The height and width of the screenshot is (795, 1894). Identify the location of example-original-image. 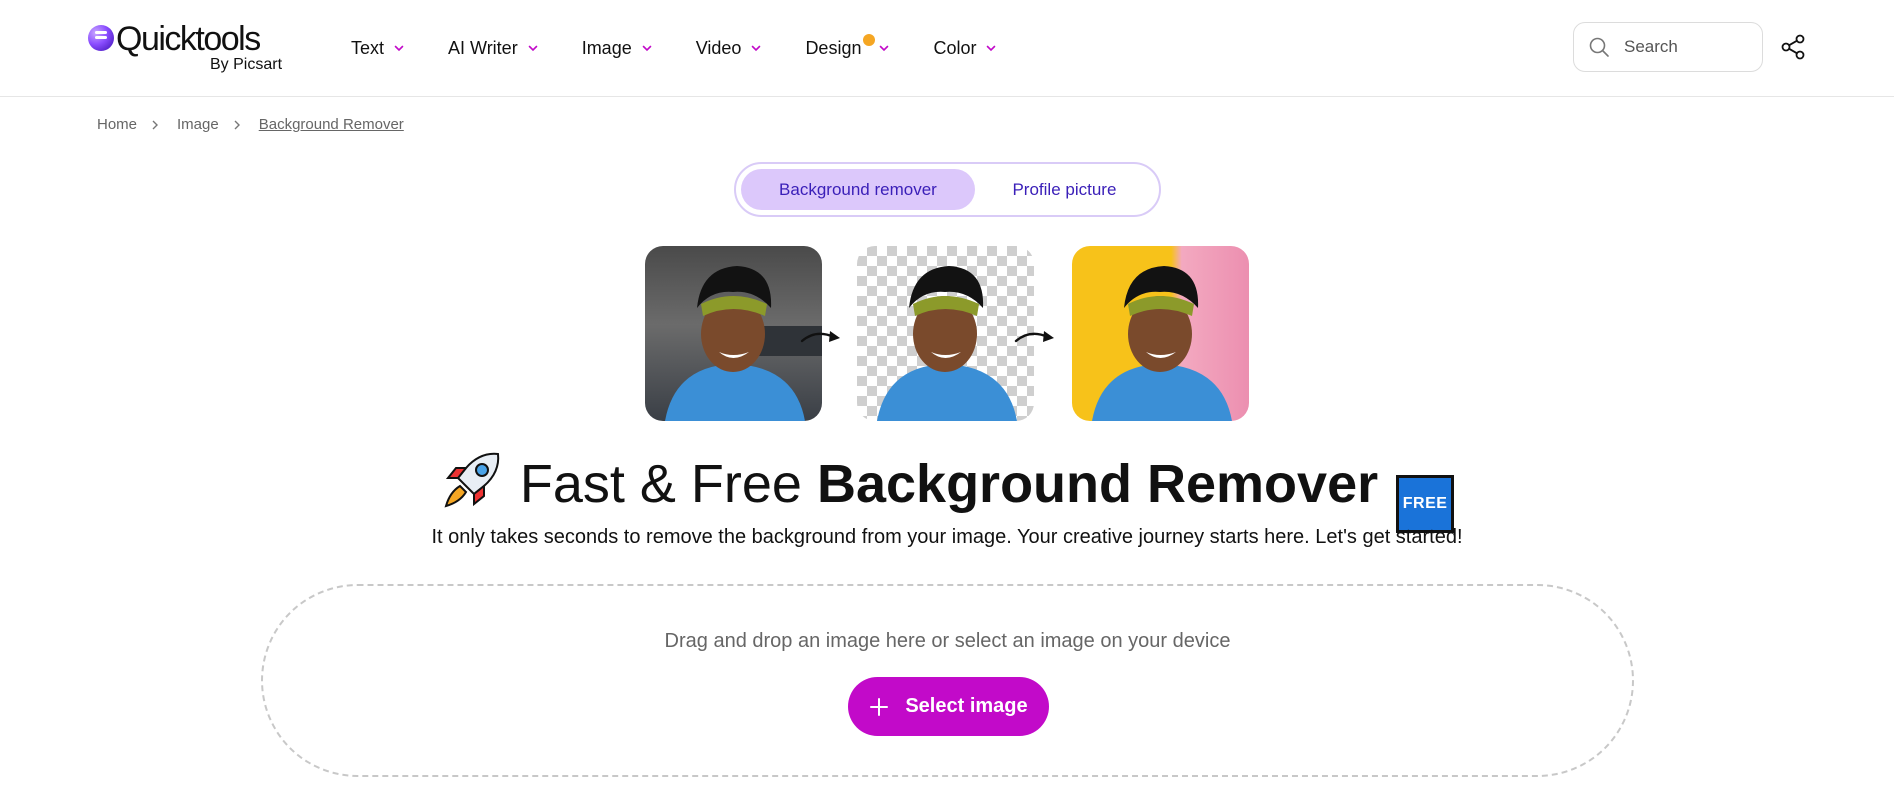
(733, 333).